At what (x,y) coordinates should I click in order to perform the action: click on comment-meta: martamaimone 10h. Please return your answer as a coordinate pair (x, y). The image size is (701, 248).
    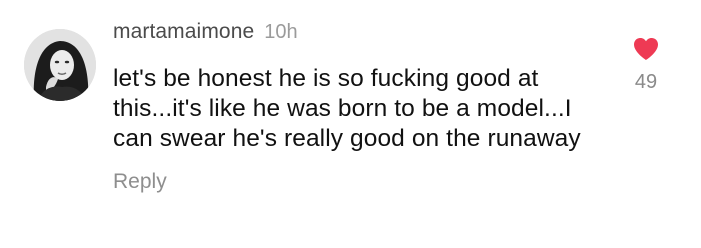
    Looking at the image, I should click on (348, 36).